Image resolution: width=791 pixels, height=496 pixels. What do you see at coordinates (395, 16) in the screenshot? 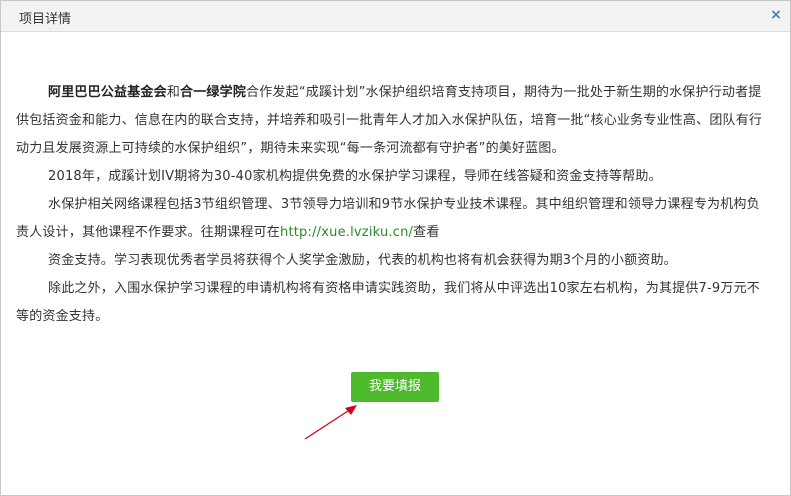
I see `dialog-titlebar: 项目详情 ×` at bounding box center [395, 16].